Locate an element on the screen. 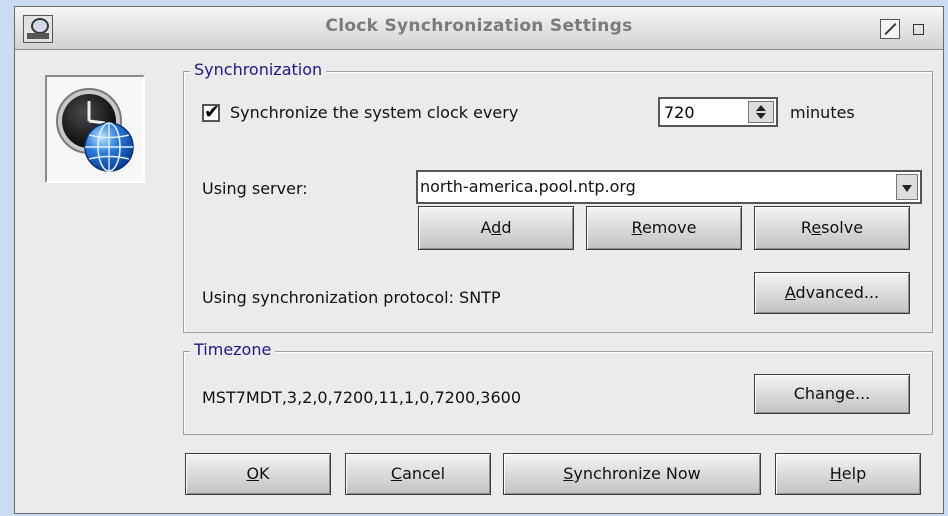 The width and height of the screenshot is (948, 516). server-value: north-america.pool.ntp.org is located at coordinates (528, 186).